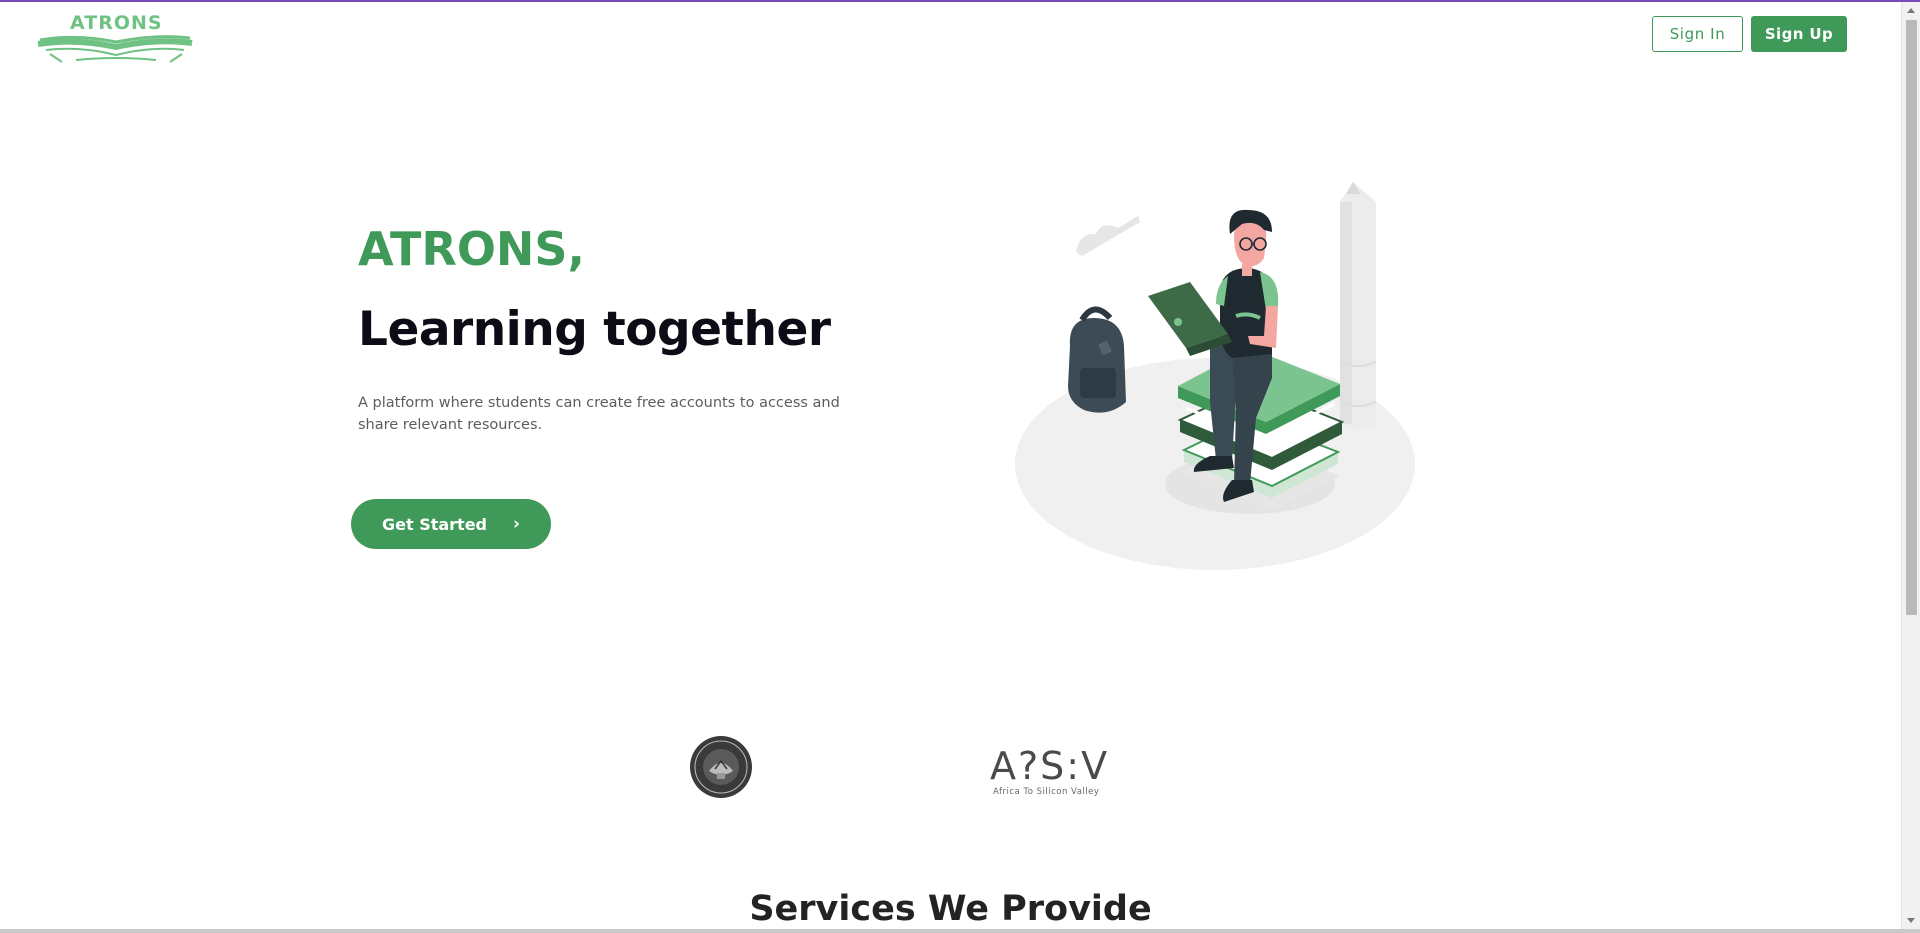  What do you see at coordinates (434, 524) in the screenshot?
I see `get-started-label: Get Started` at bounding box center [434, 524].